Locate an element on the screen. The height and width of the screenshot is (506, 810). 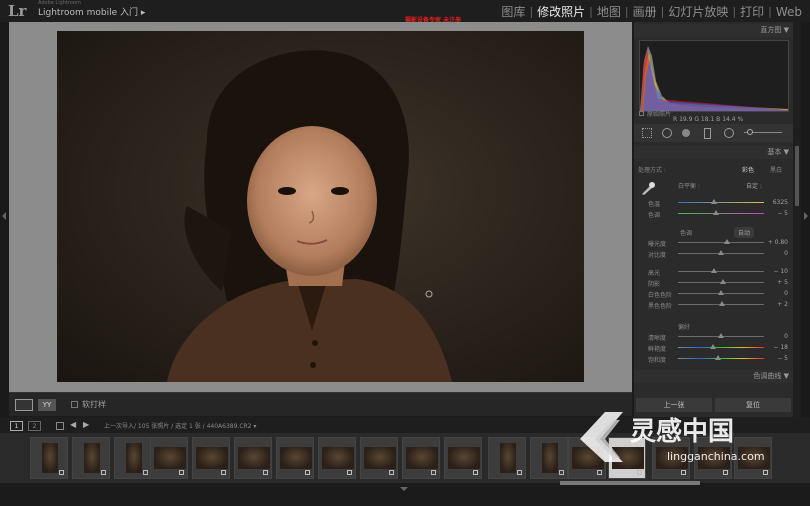
basic-header: 基本 ▼ is located at coordinates (713, 152).